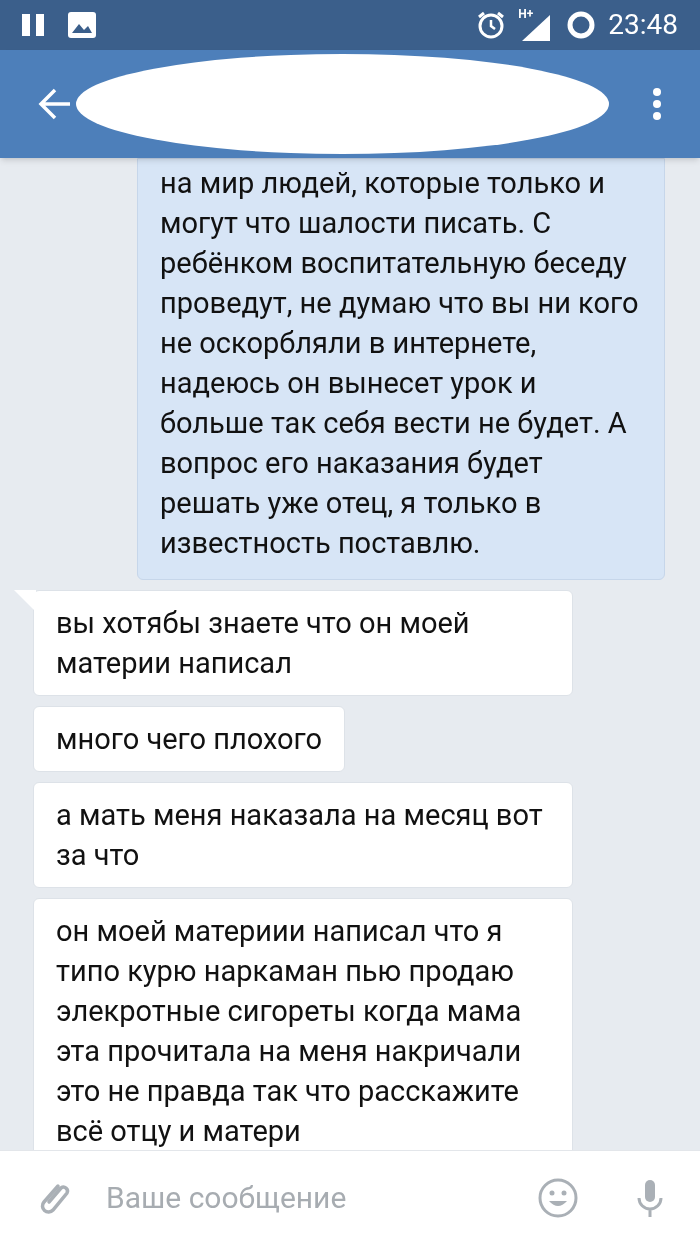 The height and width of the screenshot is (1244, 700). I want to click on image-icon, so click(82, 25).